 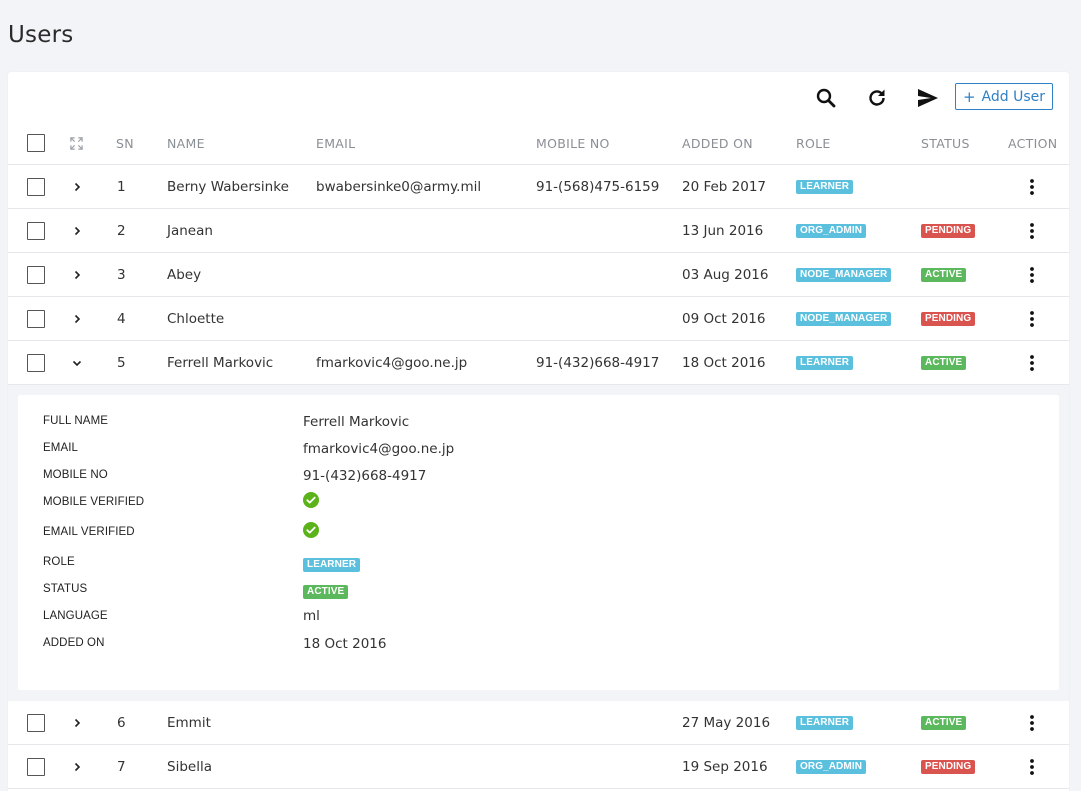 What do you see at coordinates (36, 143) in the screenshot?
I see `select-all-checkbox` at bounding box center [36, 143].